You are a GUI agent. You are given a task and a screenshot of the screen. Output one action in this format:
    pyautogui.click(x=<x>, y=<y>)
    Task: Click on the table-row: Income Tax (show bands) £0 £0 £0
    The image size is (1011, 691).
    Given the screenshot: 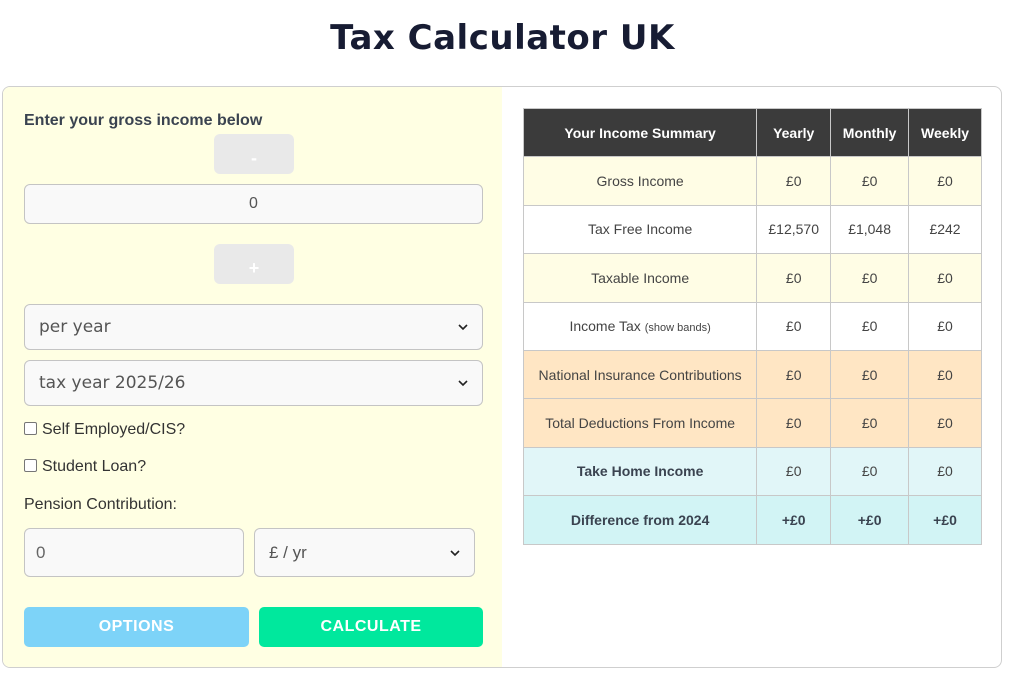 What is the action you would take?
    pyautogui.click(x=752, y=326)
    